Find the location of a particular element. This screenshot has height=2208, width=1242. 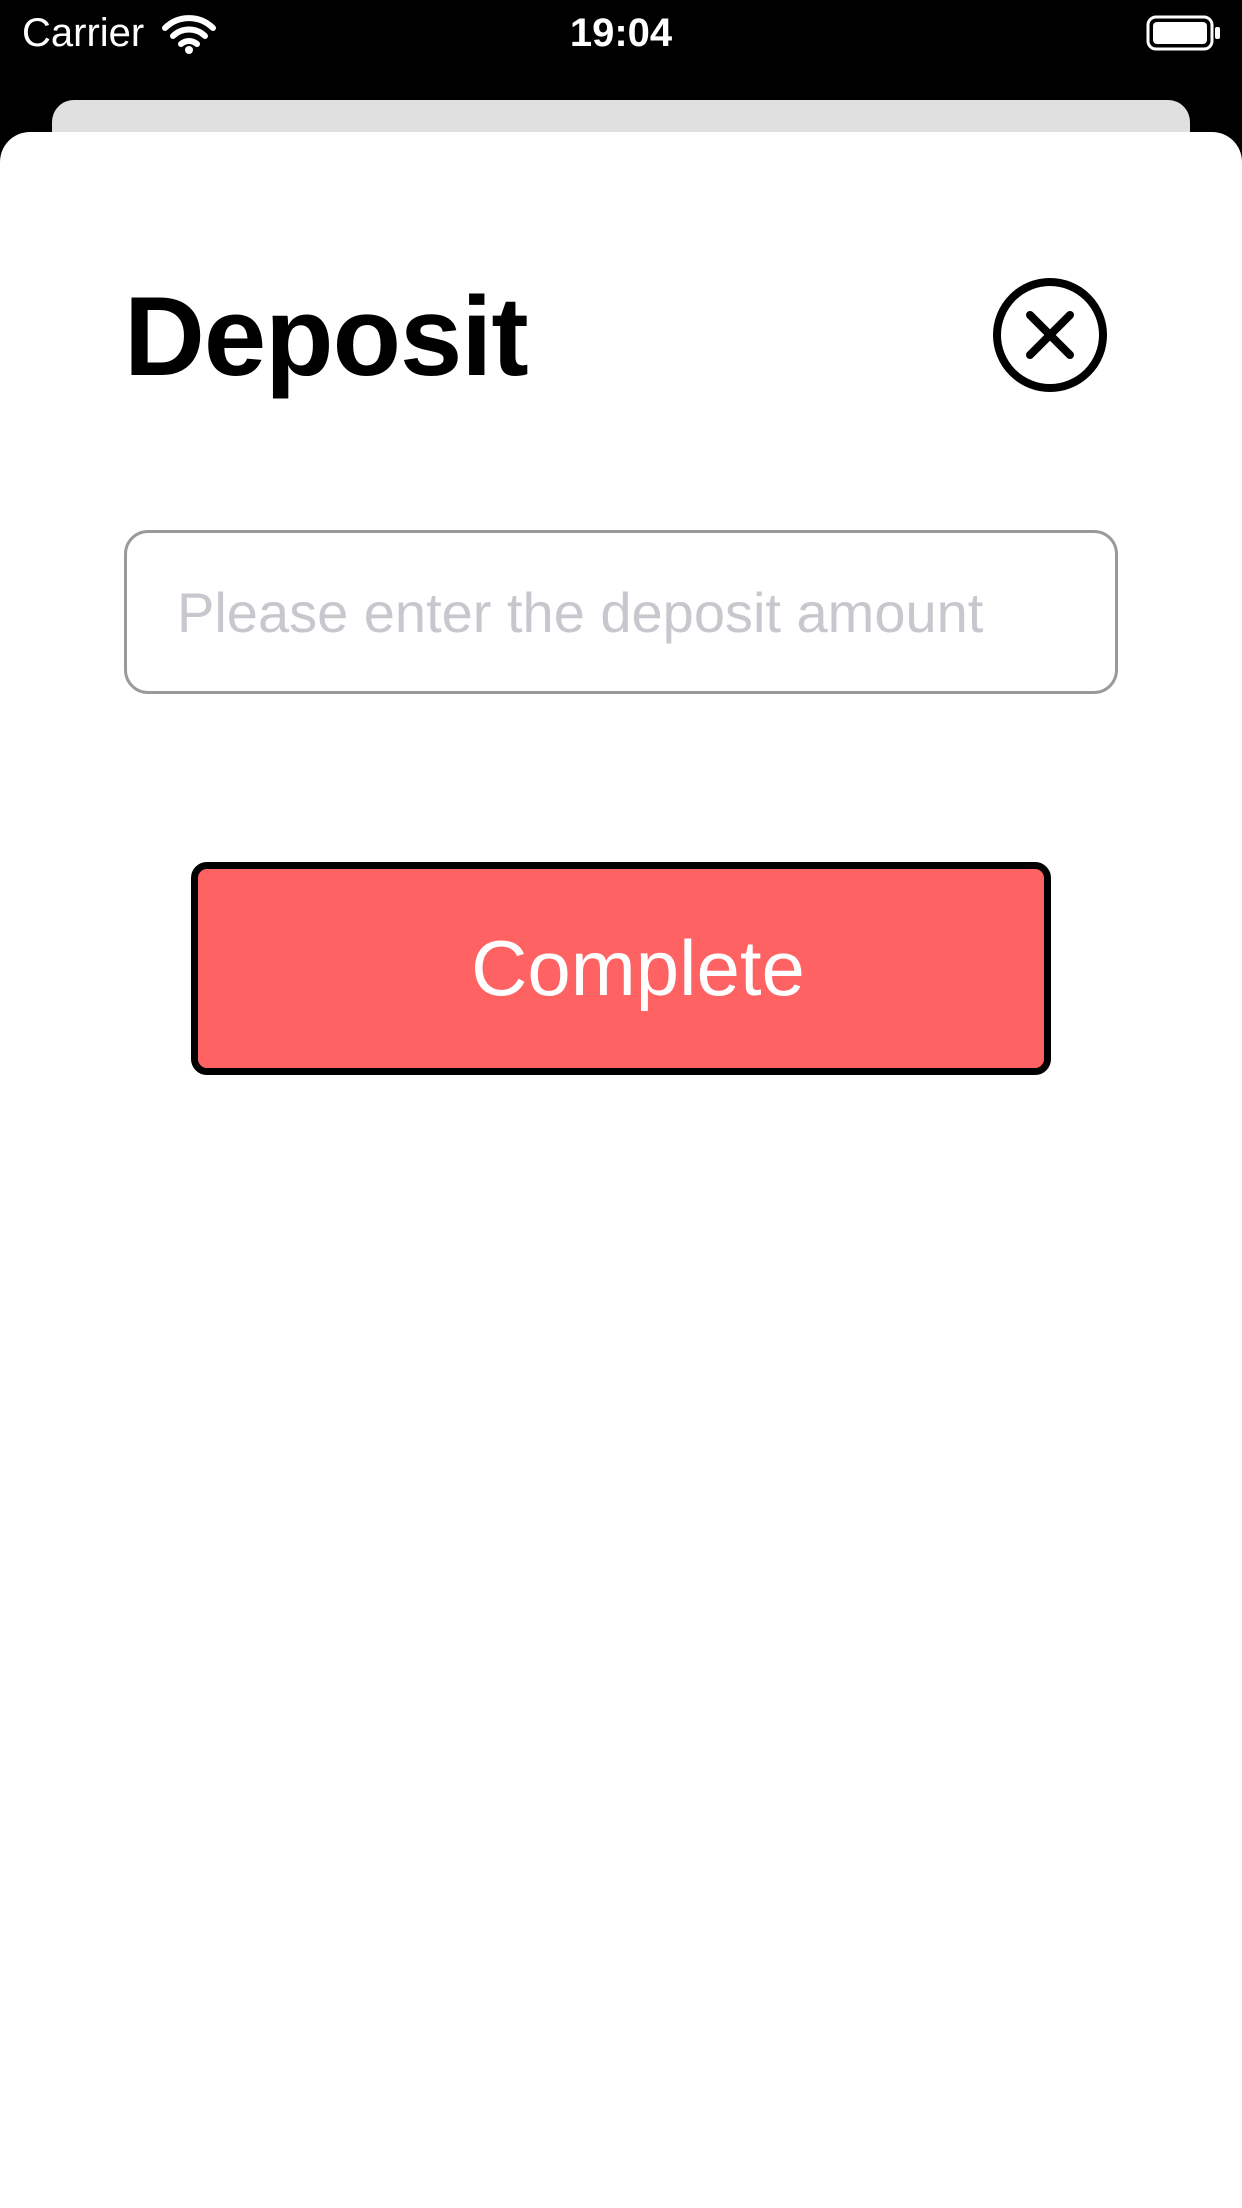

deposit-amount-input is located at coordinates (621, 612).